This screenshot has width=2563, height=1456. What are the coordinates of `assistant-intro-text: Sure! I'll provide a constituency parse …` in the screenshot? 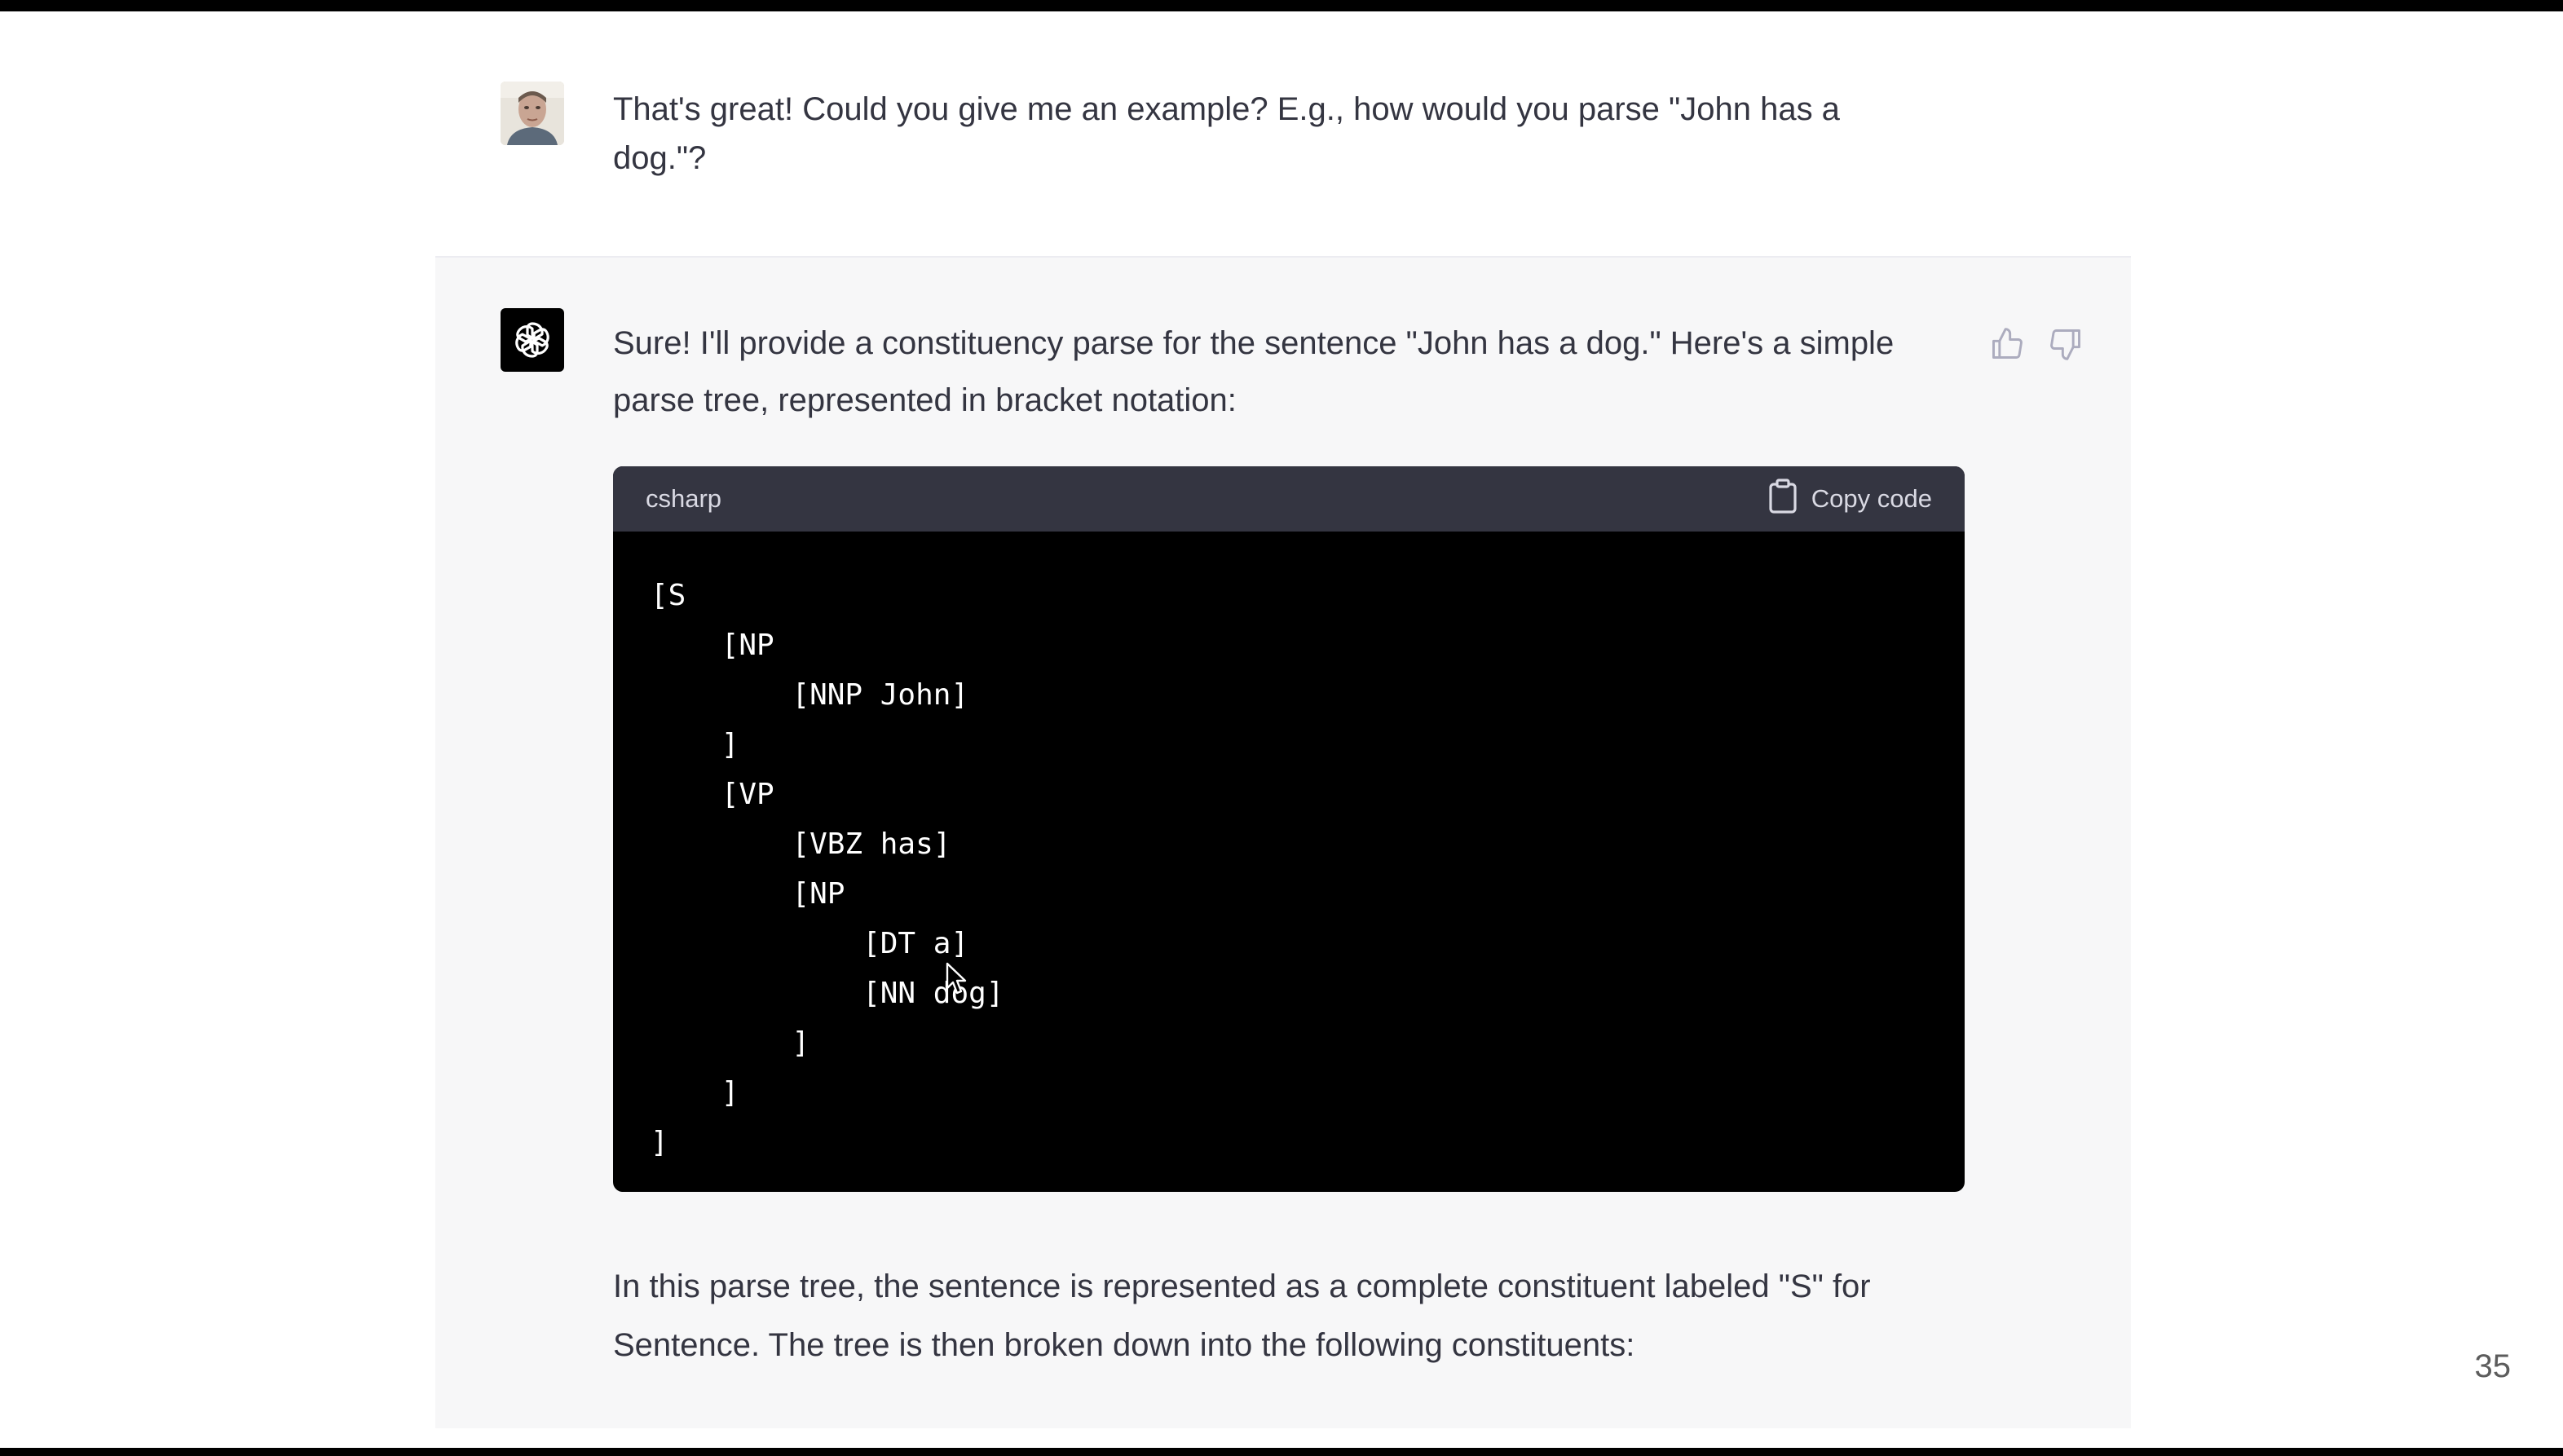 It's located at (1254, 372).